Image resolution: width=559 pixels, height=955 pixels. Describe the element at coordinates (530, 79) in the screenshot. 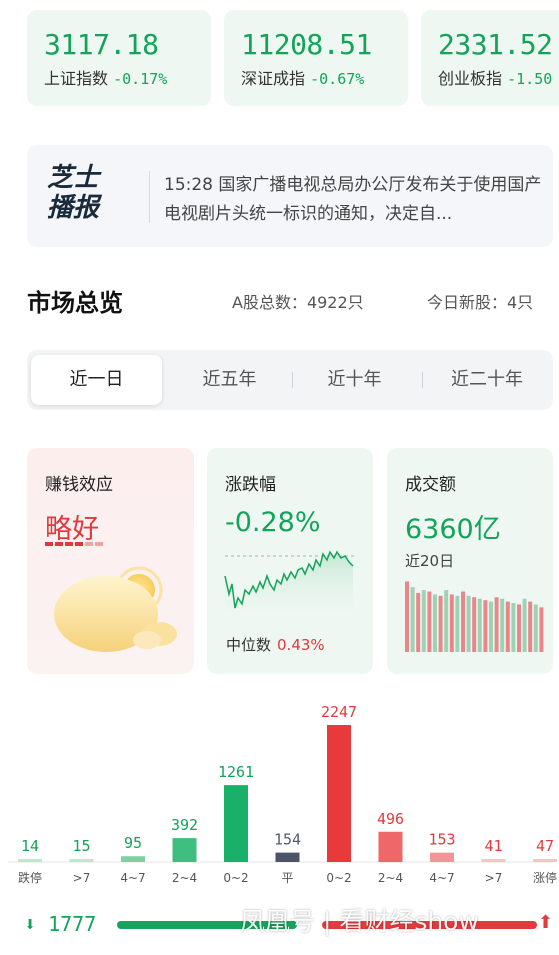

I see `index-change: -1.50` at that location.